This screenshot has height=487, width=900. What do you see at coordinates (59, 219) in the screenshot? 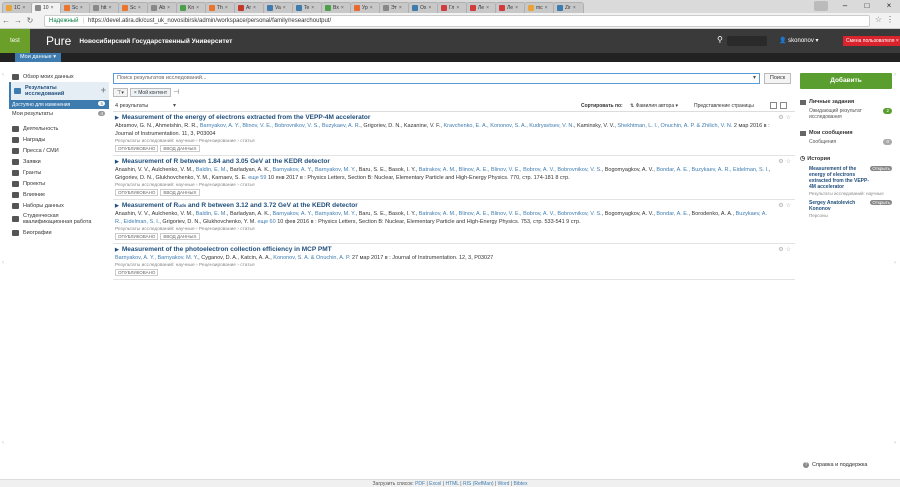
I see `sidebar-item-student-theses: Студенческая квалификационная работа` at bounding box center [59, 219].